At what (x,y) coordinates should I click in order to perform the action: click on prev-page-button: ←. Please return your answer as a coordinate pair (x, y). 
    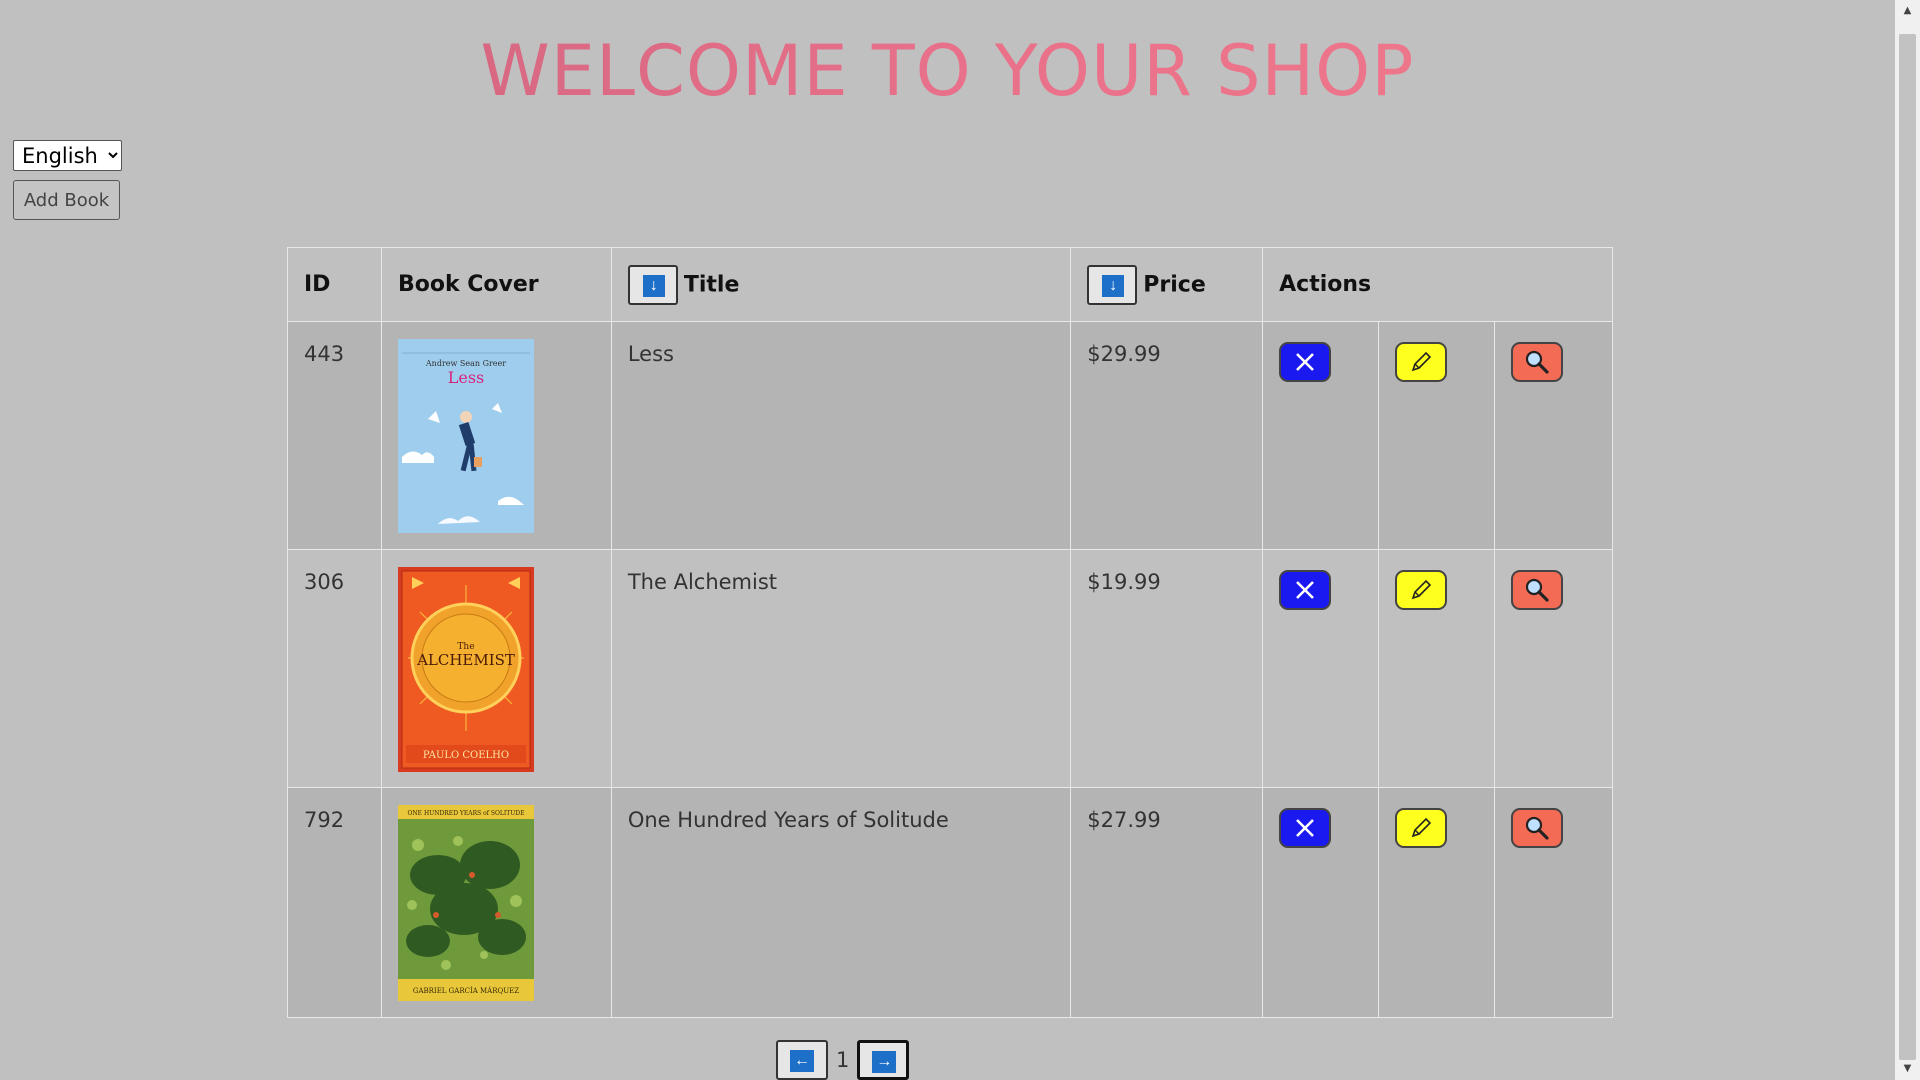
    Looking at the image, I should click on (802, 1060).